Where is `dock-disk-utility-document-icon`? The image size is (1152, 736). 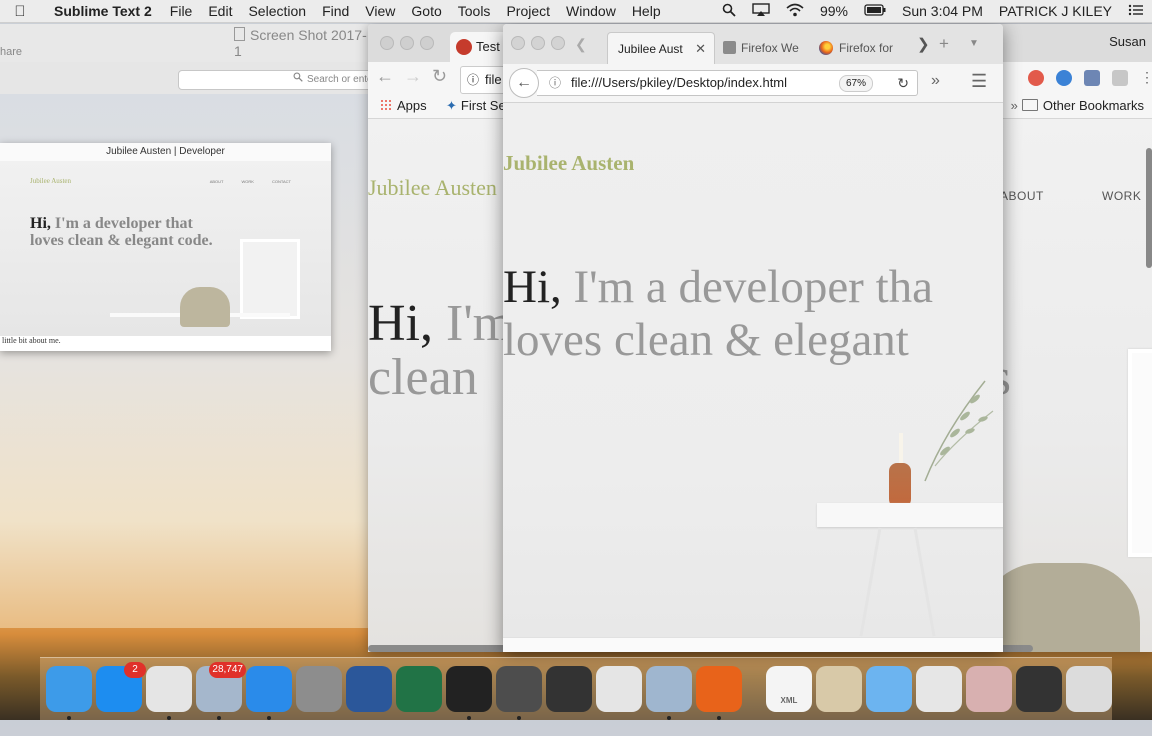 dock-disk-utility-document-icon is located at coordinates (939, 689).